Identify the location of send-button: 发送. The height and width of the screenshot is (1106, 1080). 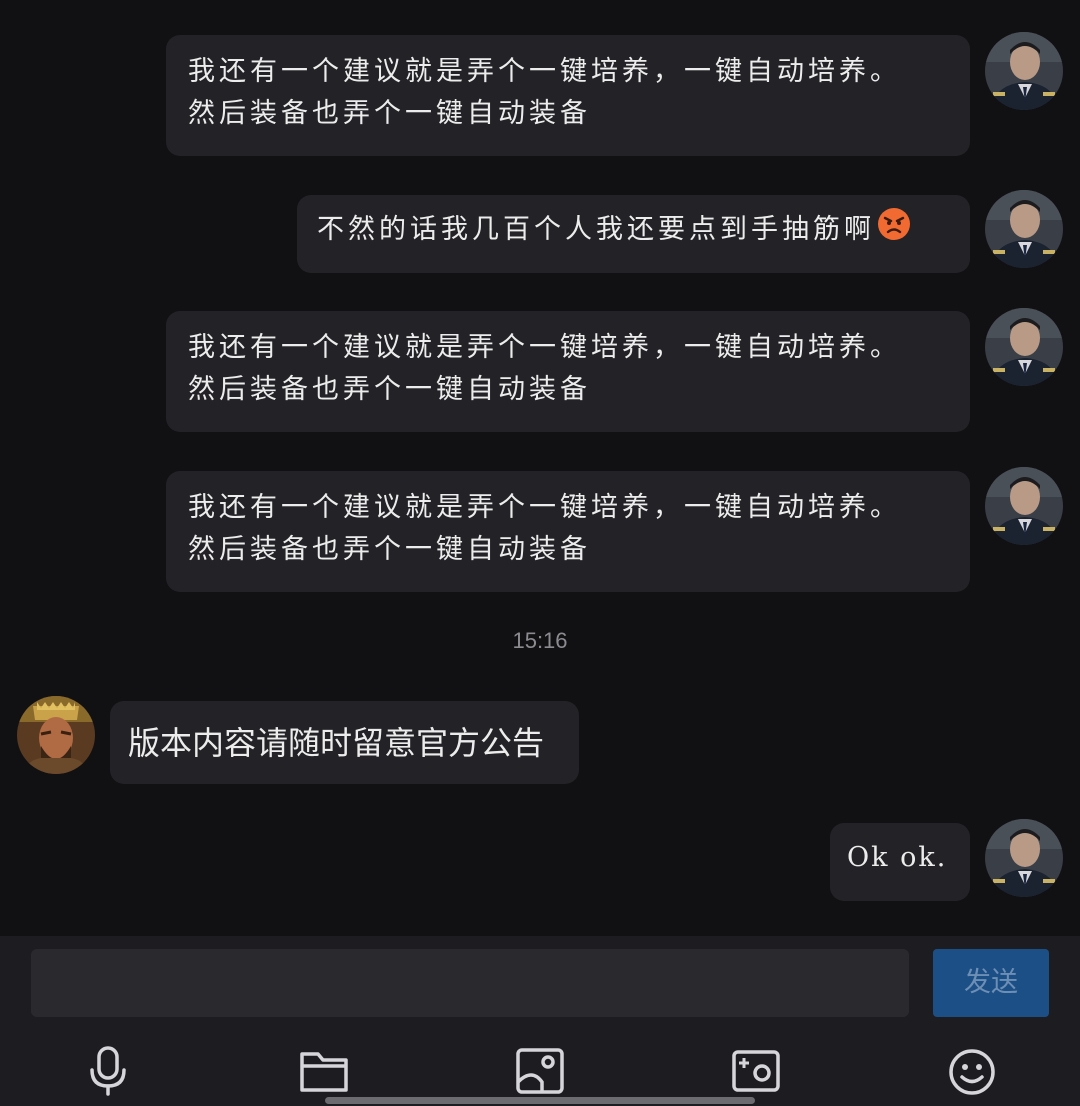
(991, 983).